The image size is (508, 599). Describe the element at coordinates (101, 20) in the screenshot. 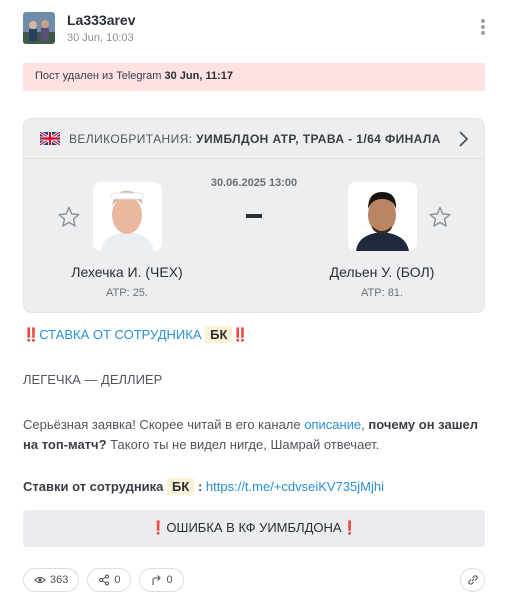

I see `author-name: La333arev` at that location.